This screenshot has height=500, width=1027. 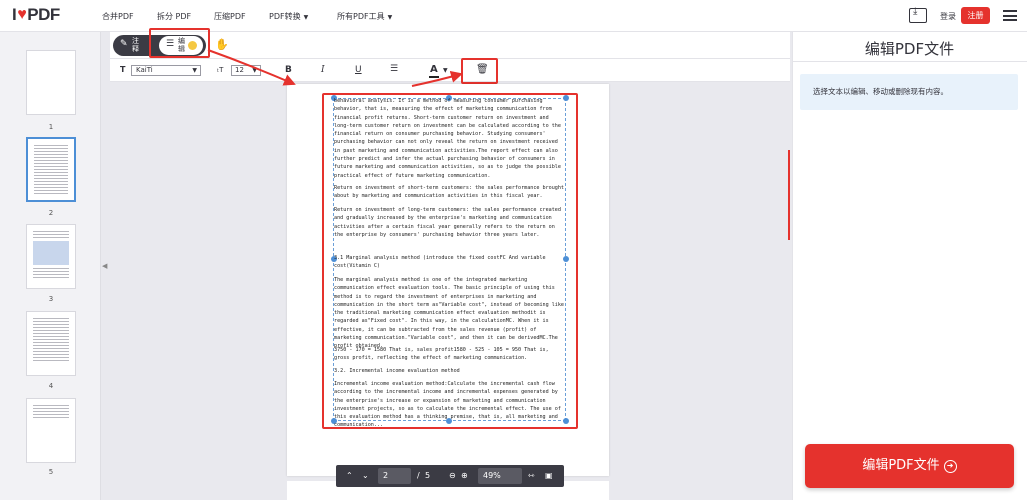 What do you see at coordinates (251, 67) in the screenshot?
I see `arrow-to-page` at bounding box center [251, 67].